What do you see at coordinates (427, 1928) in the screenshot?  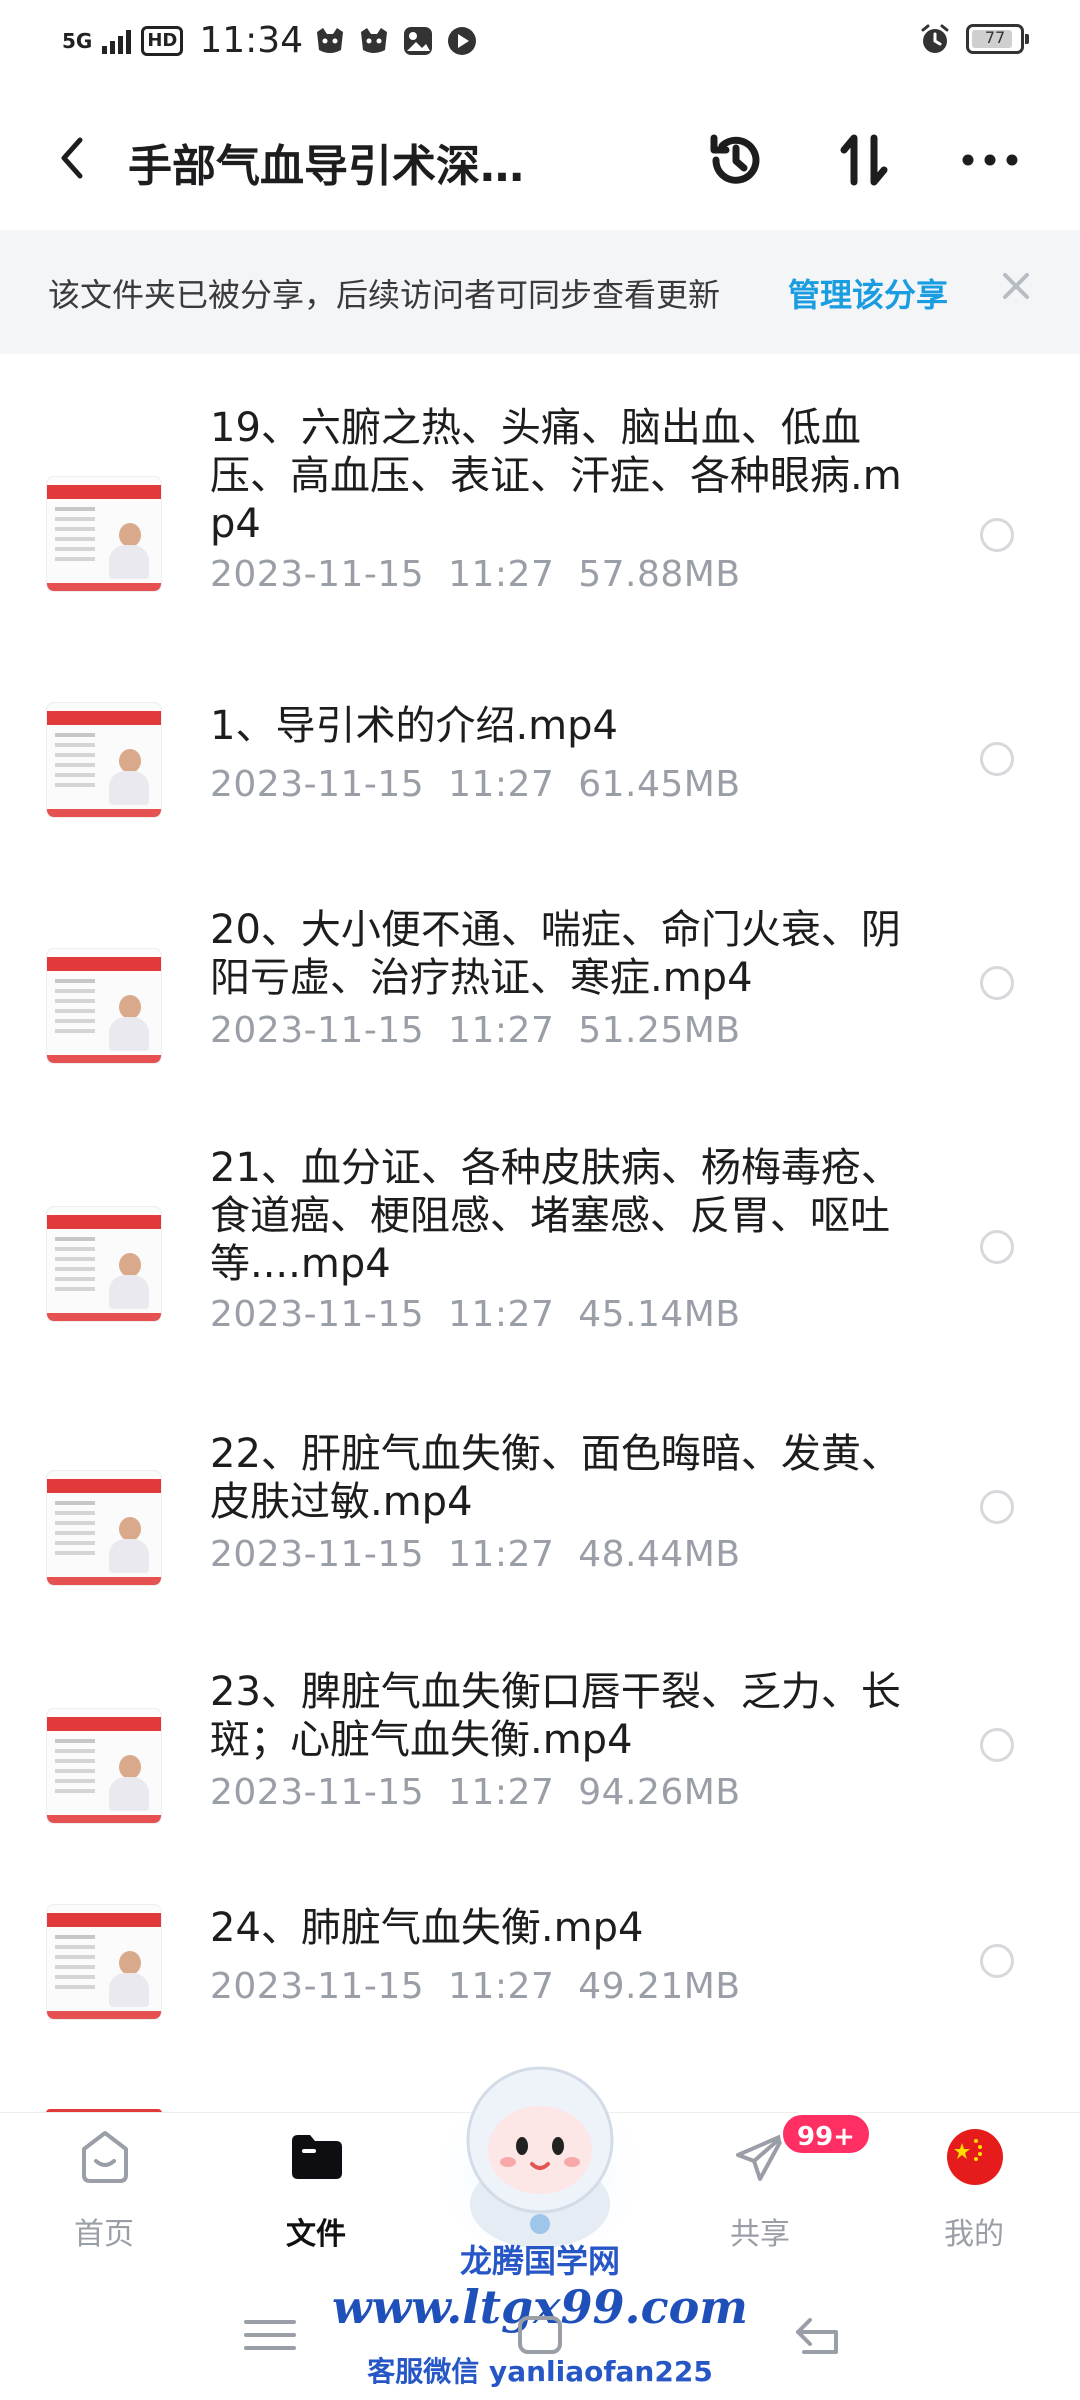 I see `file-name: 24、肺脏气血失衡.mp4` at bounding box center [427, 1928].